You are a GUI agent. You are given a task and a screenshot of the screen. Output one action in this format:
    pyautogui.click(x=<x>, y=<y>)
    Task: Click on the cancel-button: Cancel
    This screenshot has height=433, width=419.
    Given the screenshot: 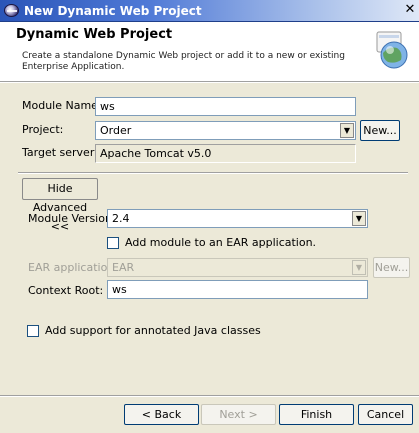 What is the action you would take?
    pyautogui.click(x=385, y=414)
    